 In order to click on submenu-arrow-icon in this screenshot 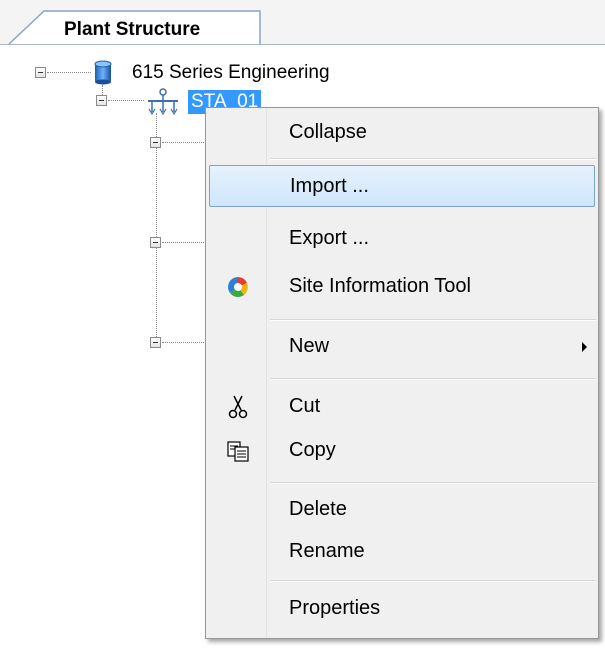, I will do `click(584, 347)`.